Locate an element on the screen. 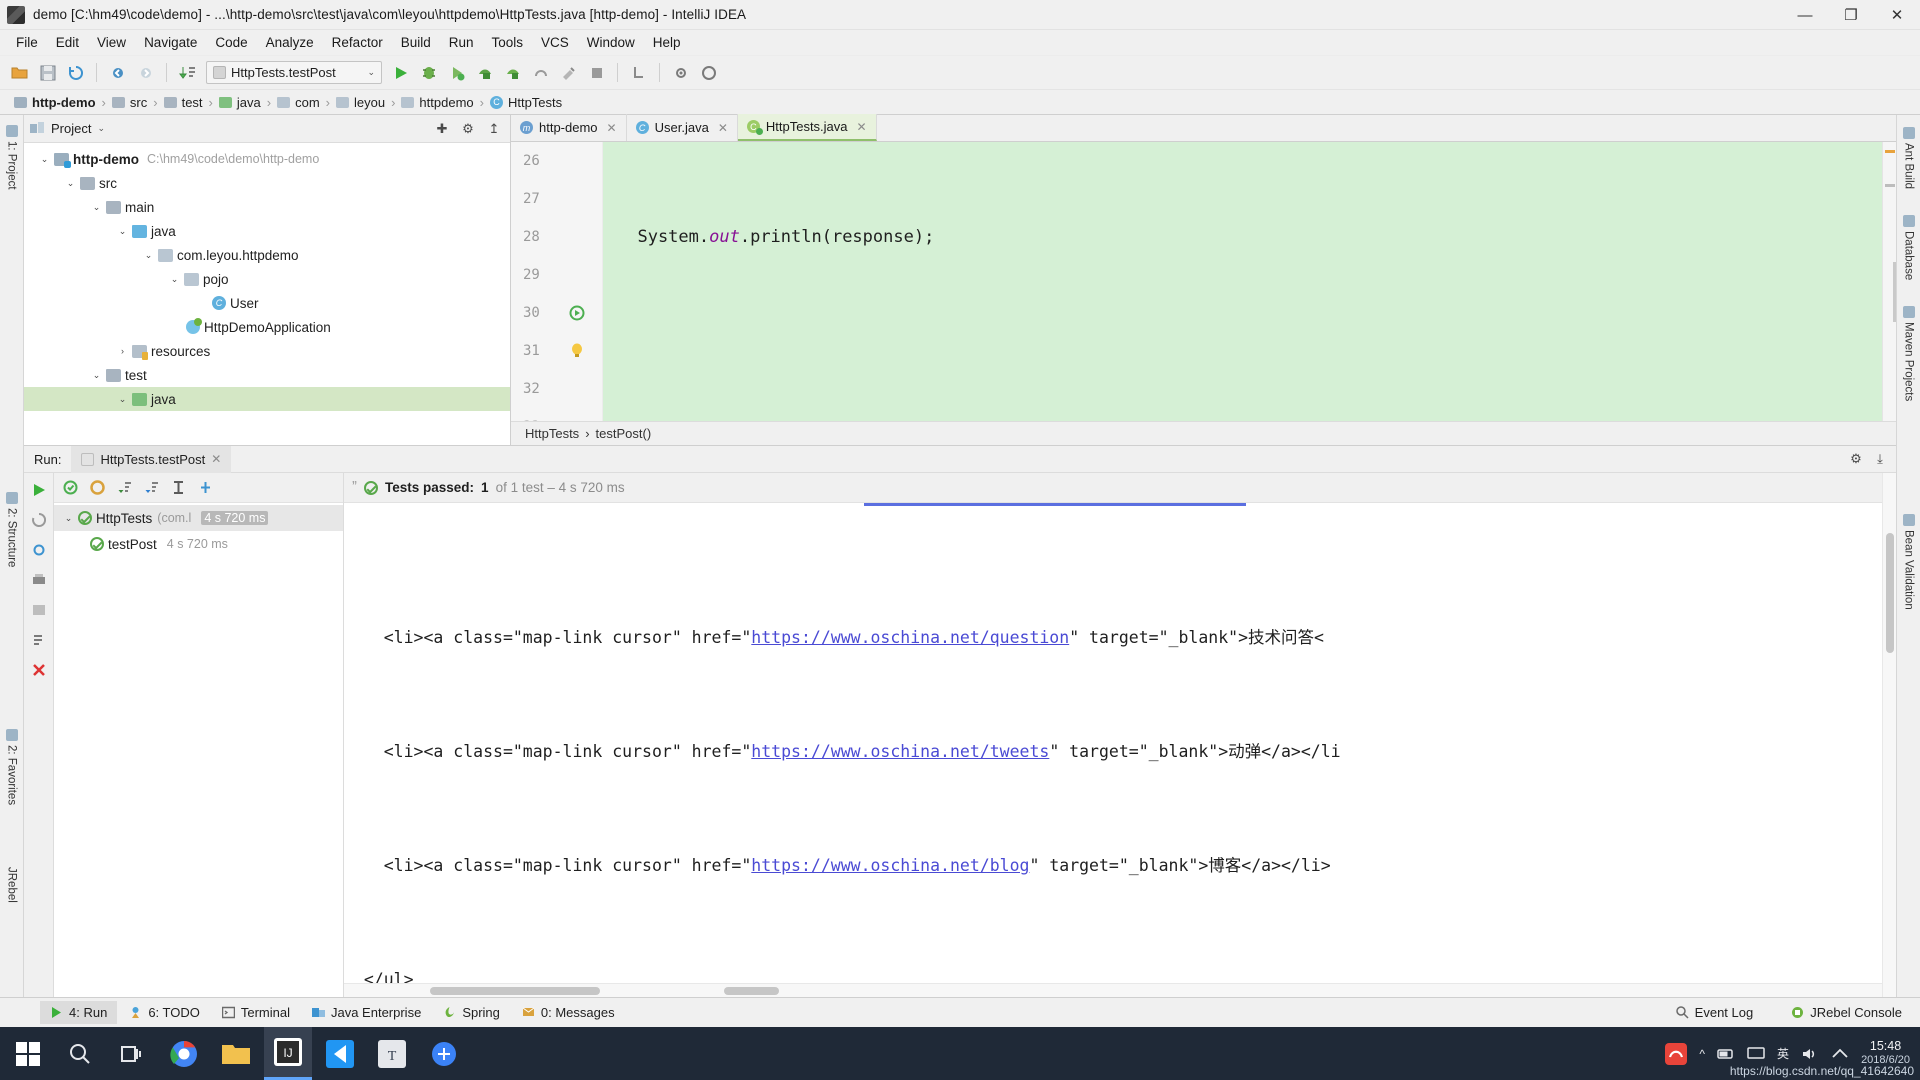 The height and width of the screenshot is (1080, 1920). other-icon is located at coordinates (444, 1053).